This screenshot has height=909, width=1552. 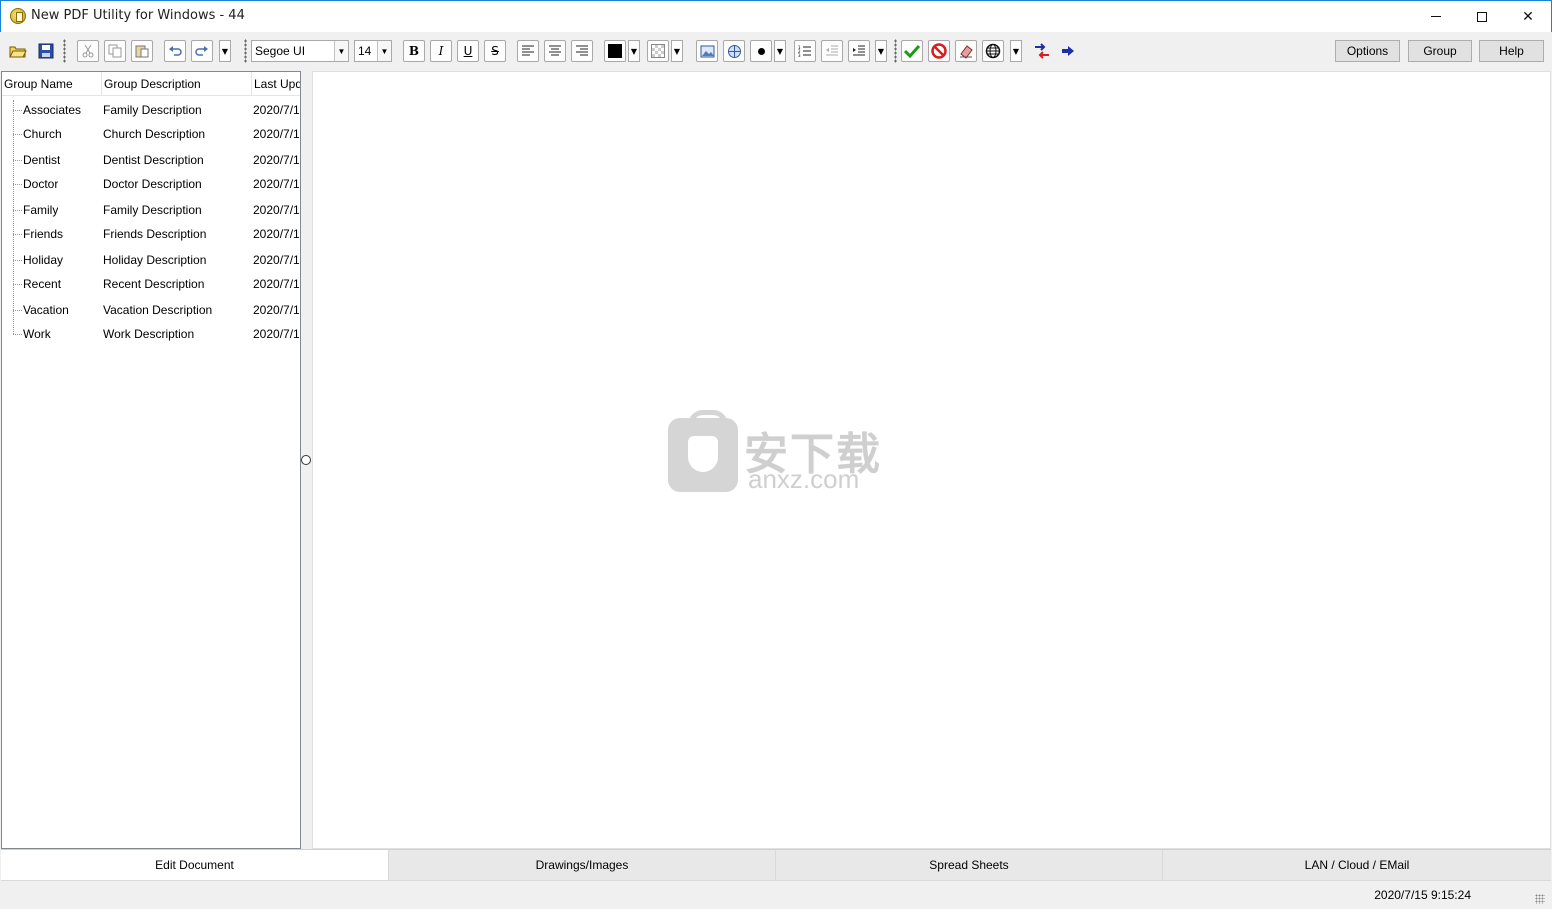 What do you see at coordinates (43, 234) in the screenshot?
I see `group-name: Friends` at bounding box center [43, 234].